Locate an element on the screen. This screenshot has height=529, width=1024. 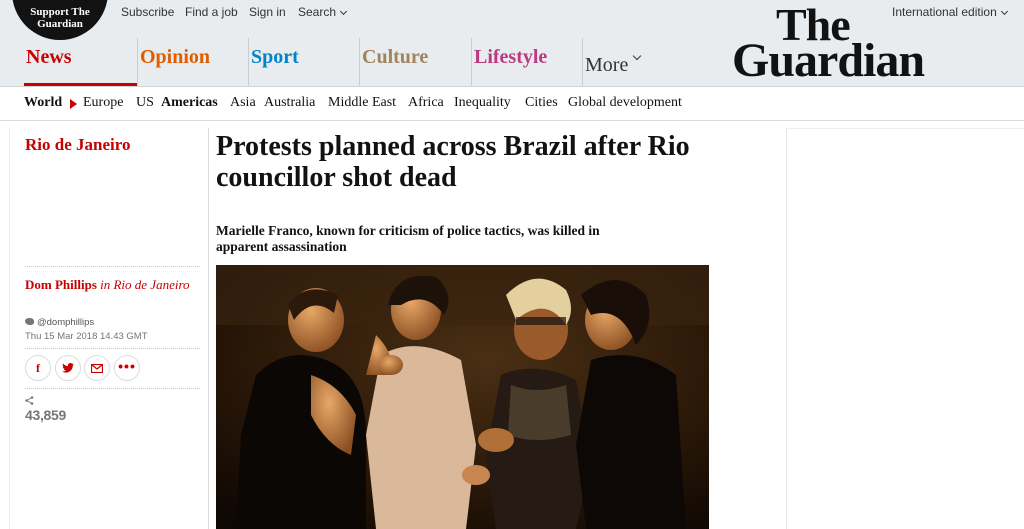
subscribe-link: Subscribe is located at coordinates (147, 12).